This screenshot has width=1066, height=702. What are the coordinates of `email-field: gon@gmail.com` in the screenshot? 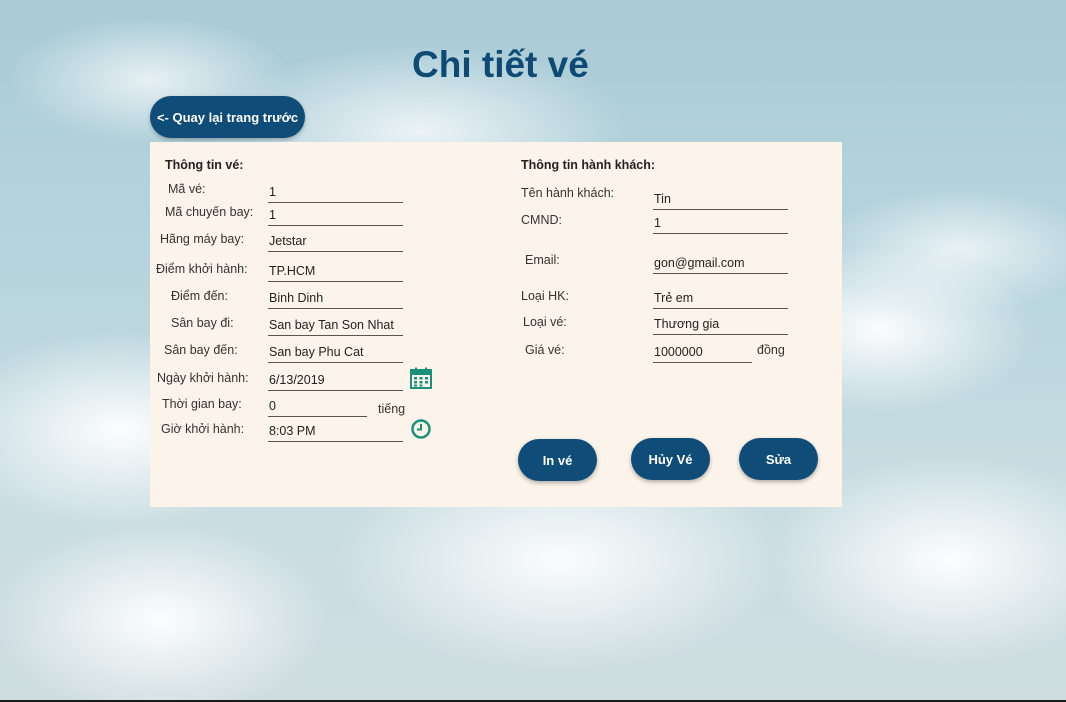 It's located at (720, 263).